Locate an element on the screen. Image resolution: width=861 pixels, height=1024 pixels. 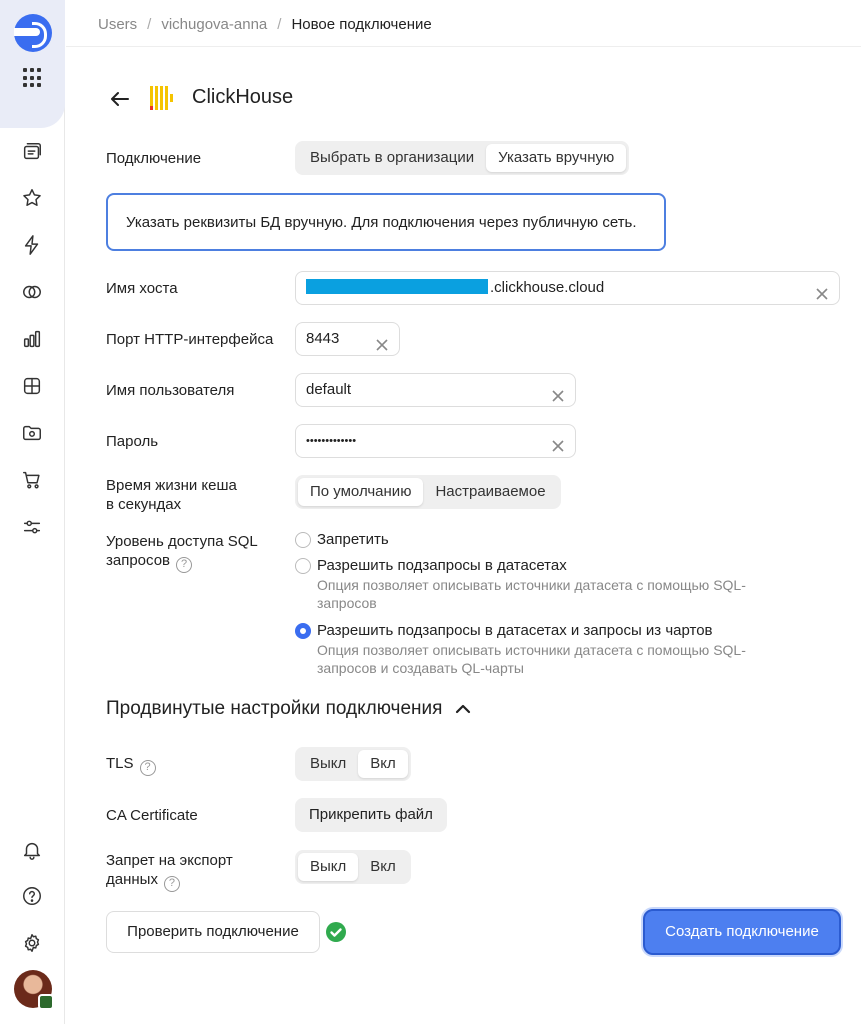
header-divider is located at coordinates (463, 46).